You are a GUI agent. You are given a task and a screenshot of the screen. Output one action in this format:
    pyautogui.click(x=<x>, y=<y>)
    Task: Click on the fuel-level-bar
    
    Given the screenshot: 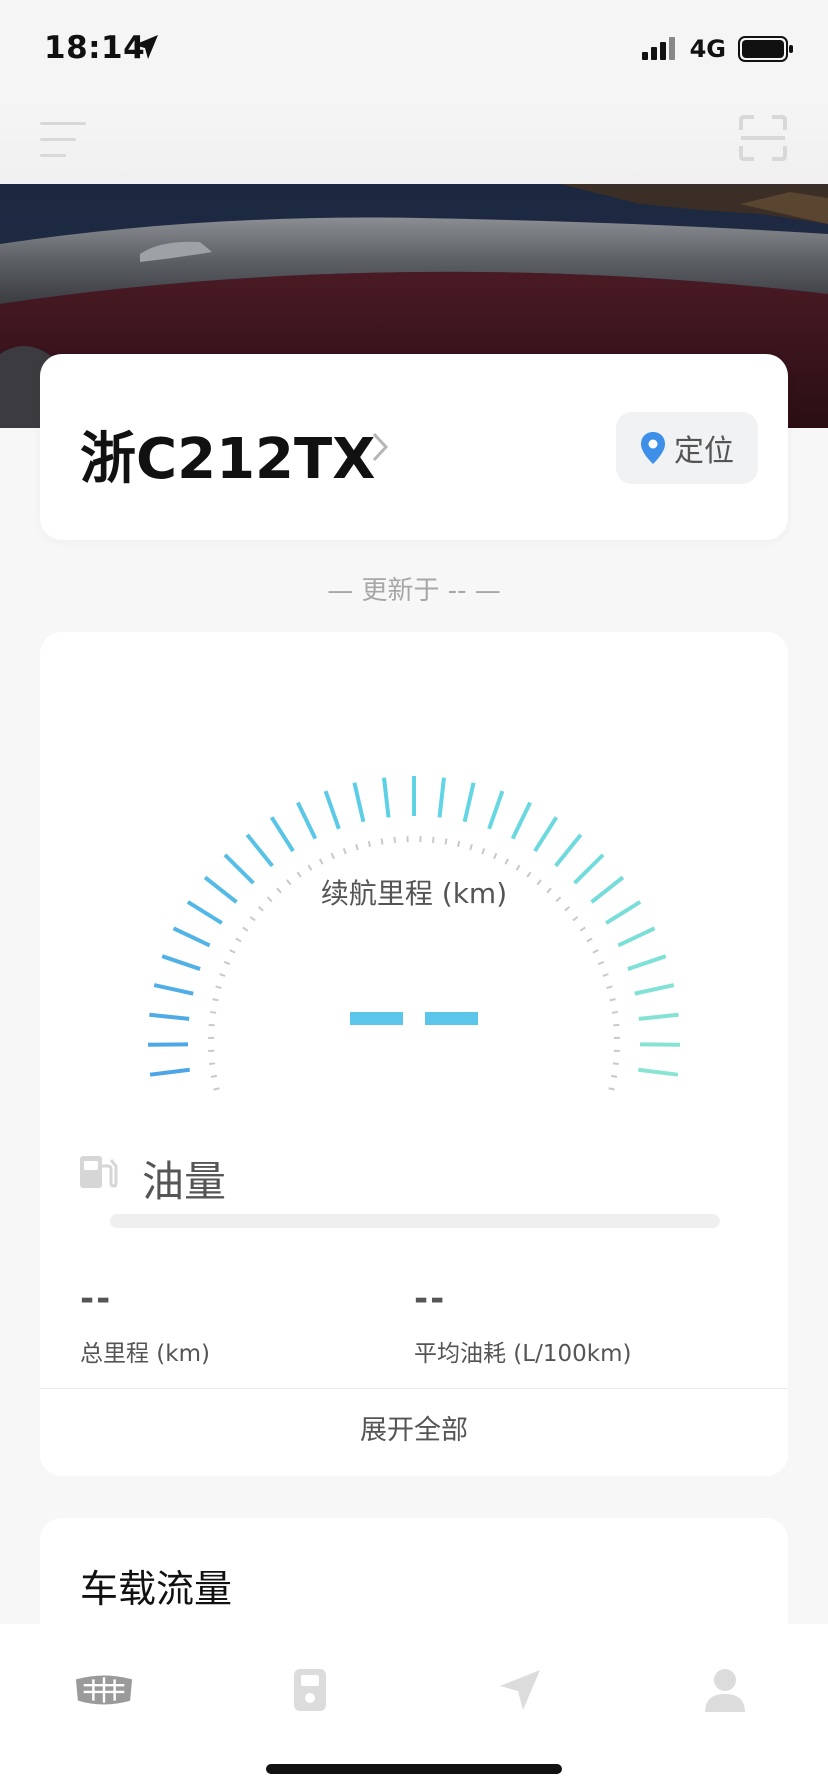 What is the action you would take?
    pyautogui.click(x=415, y=1221)
    